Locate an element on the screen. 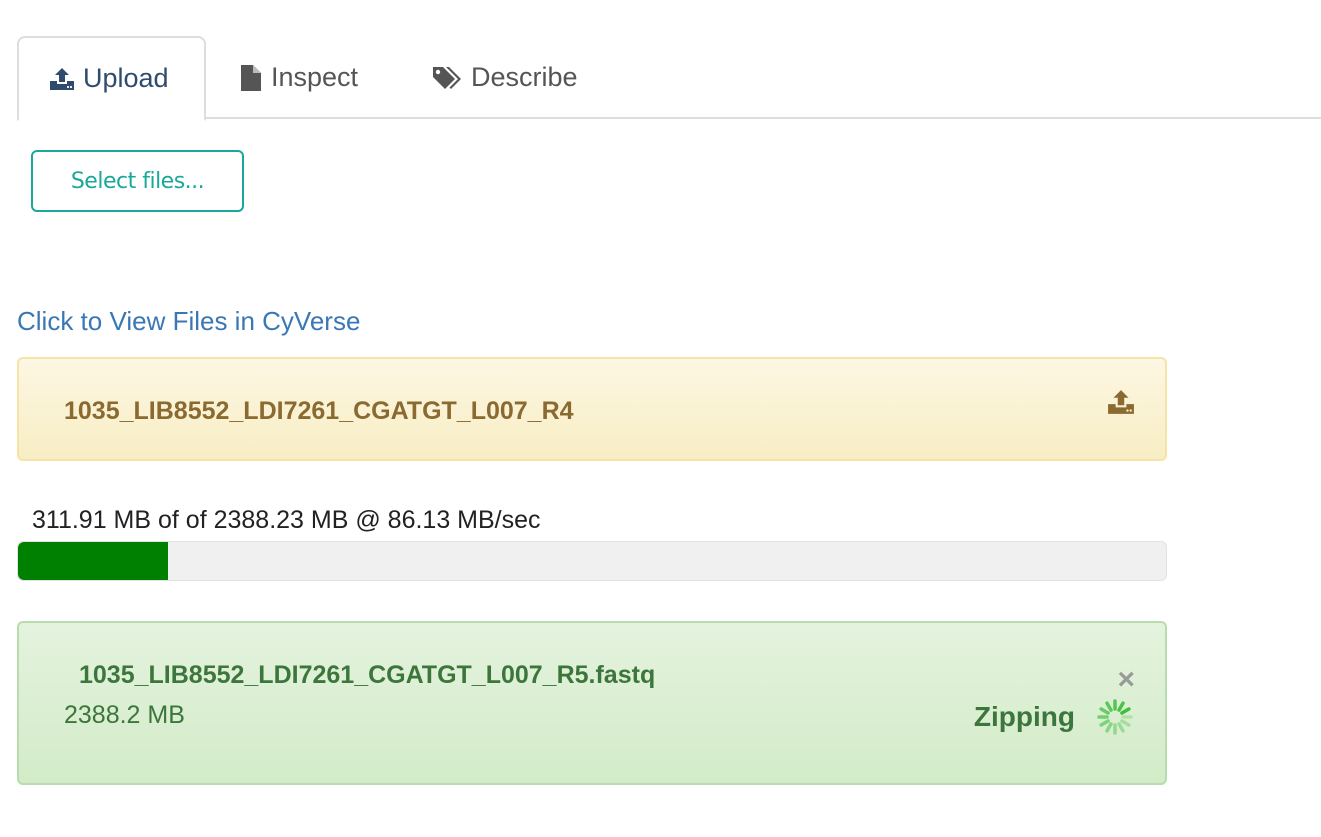  tab-bar: Upload Inspect Describe is located at coordinates (669, 78).